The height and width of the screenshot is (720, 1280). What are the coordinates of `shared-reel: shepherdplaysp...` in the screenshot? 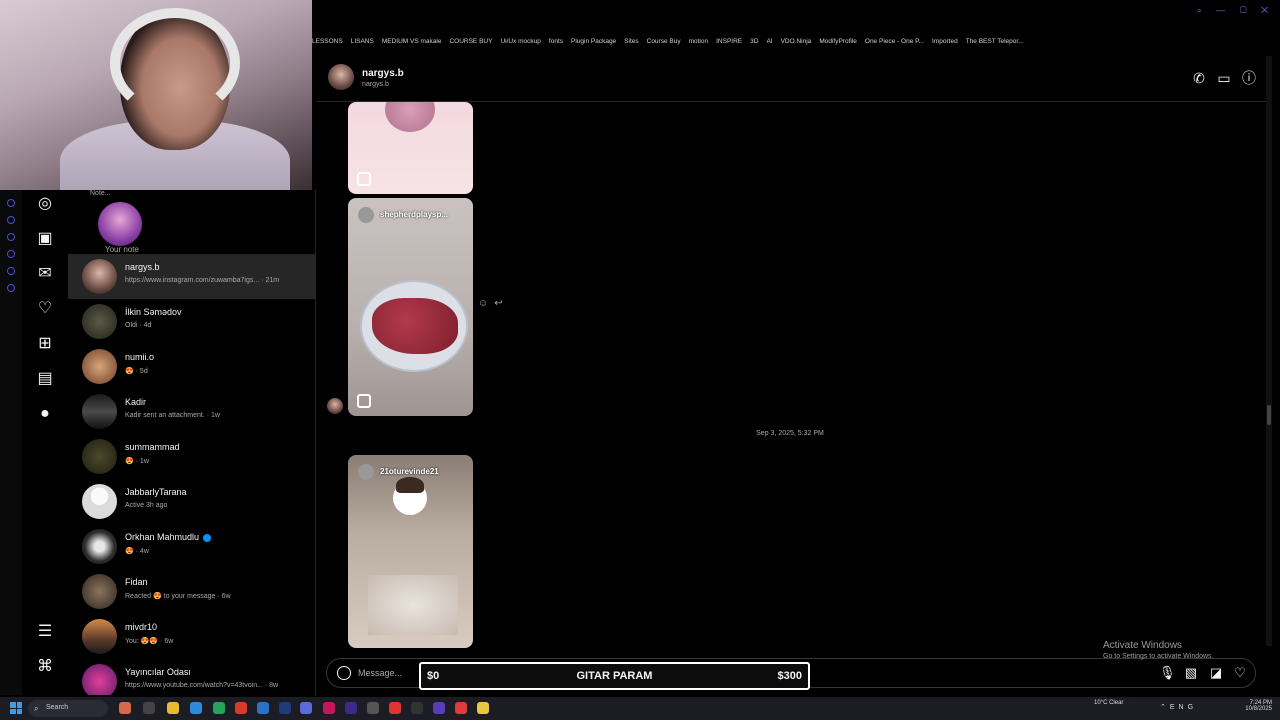 It's located at (410, 307).